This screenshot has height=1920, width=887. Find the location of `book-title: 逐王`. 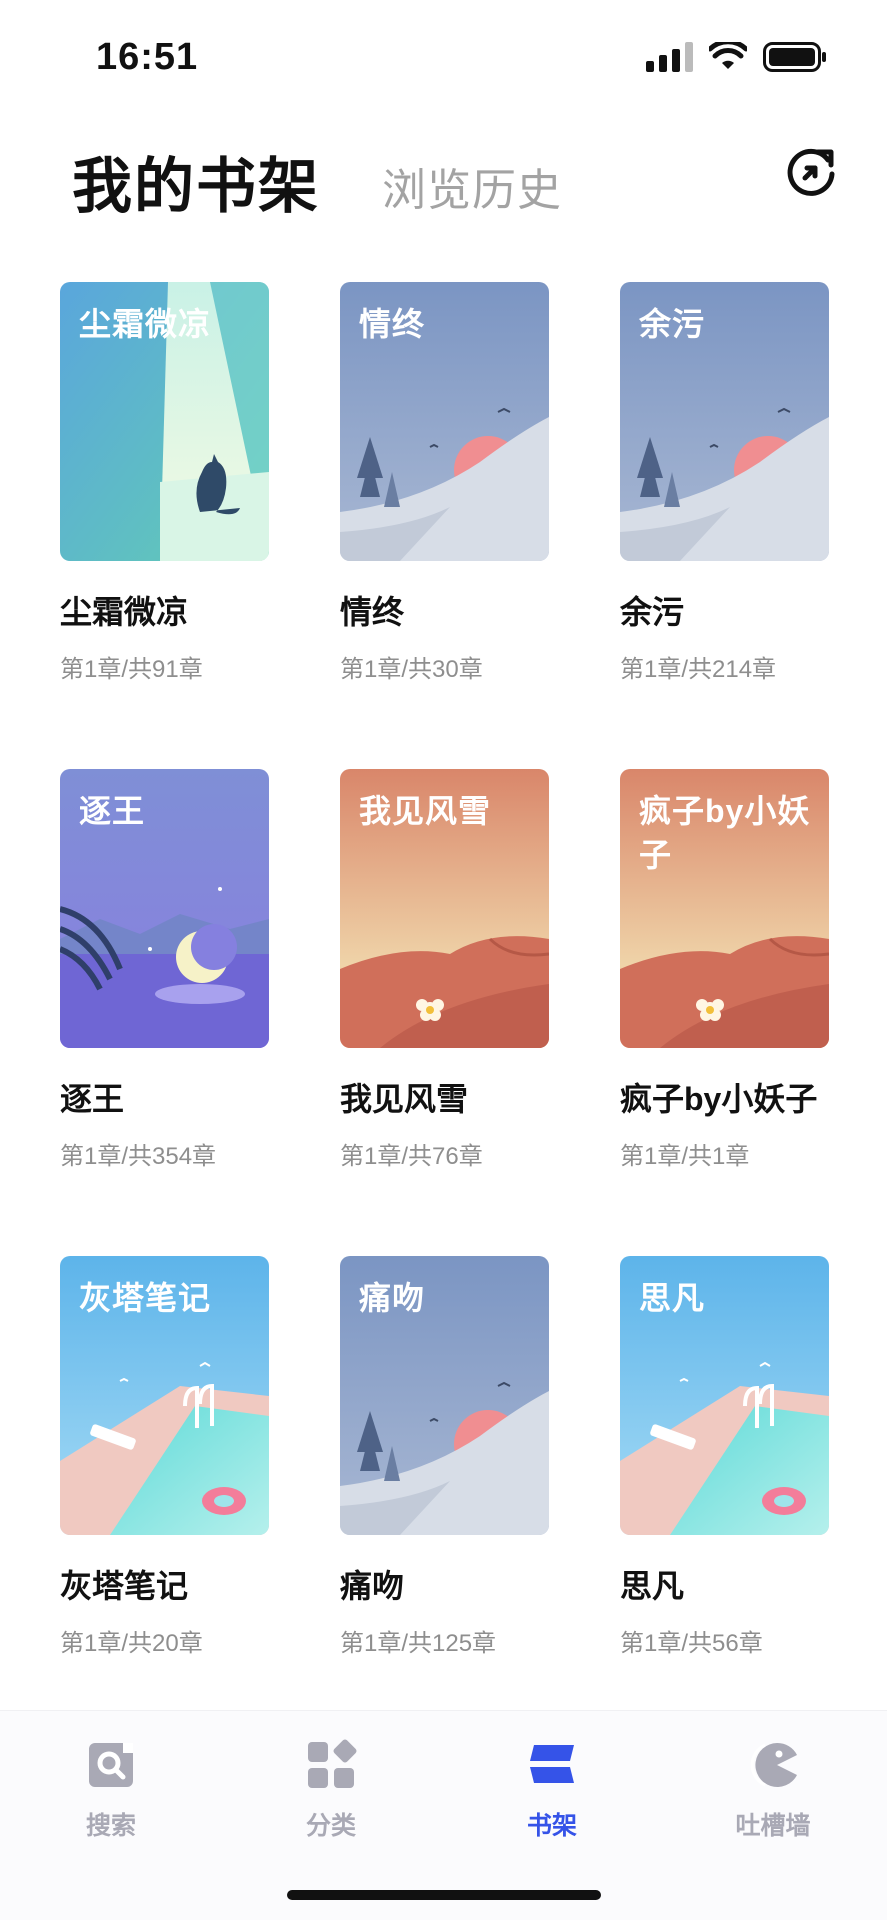

book-title: 逐王 is located at coordinates (164, 1097).